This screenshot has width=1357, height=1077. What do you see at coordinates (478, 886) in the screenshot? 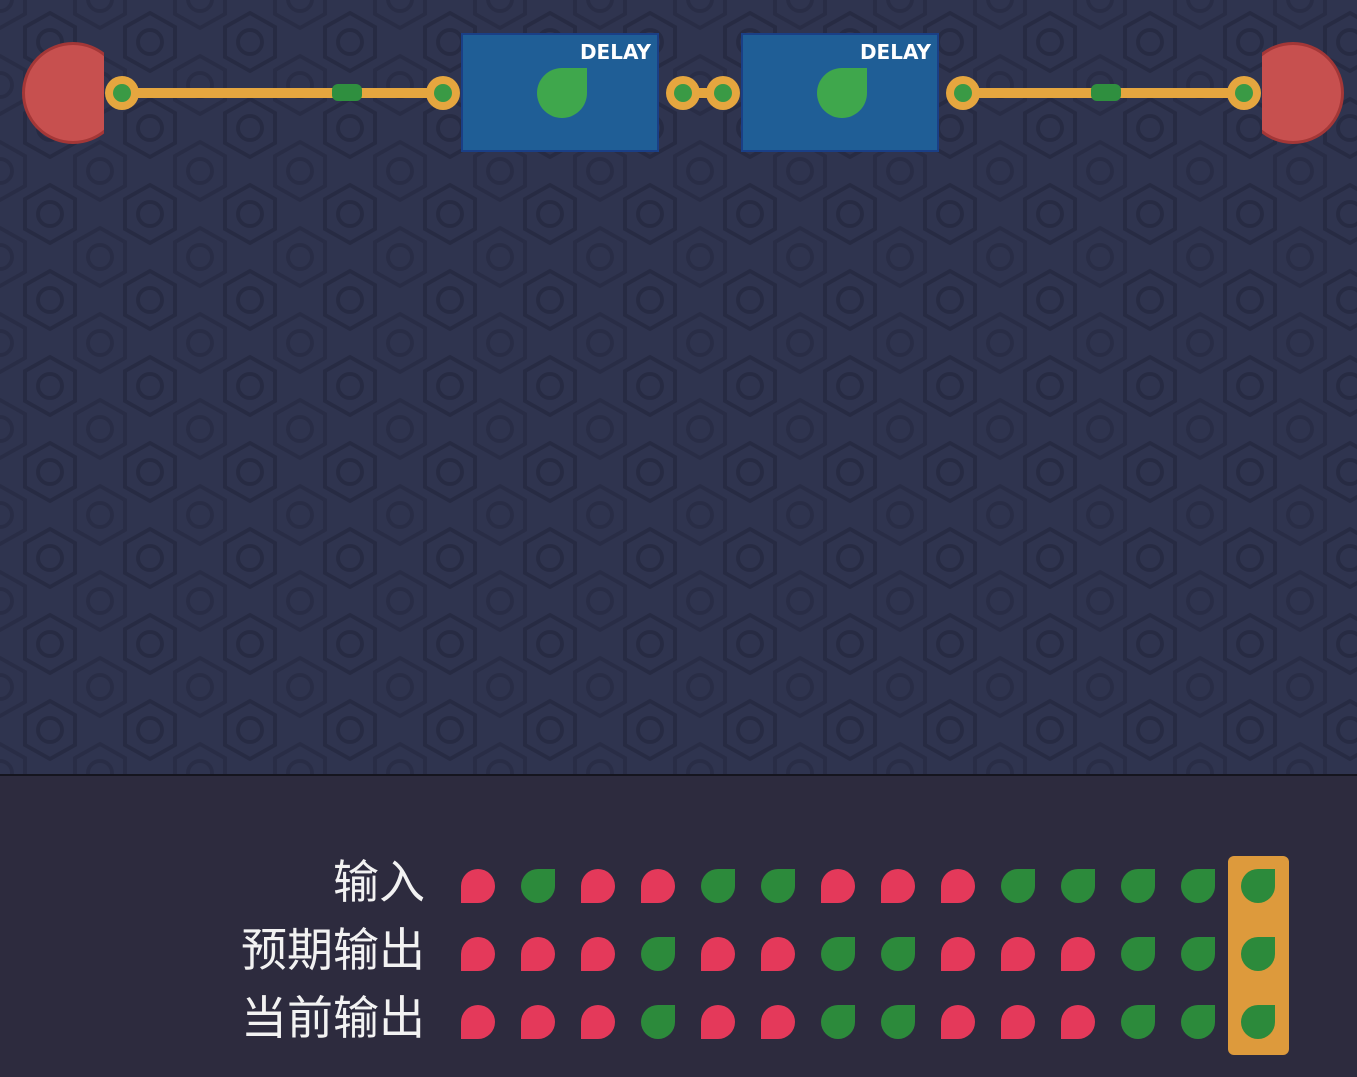
I see `input-signal-step-1-off` at bounding box center [478, 886].